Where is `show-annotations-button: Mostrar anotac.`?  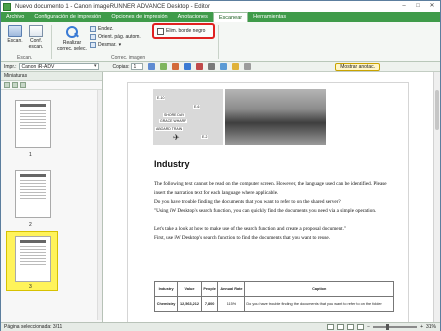
show-annotations-button: Mostrar anotac. is located at coordinates (357, 66).